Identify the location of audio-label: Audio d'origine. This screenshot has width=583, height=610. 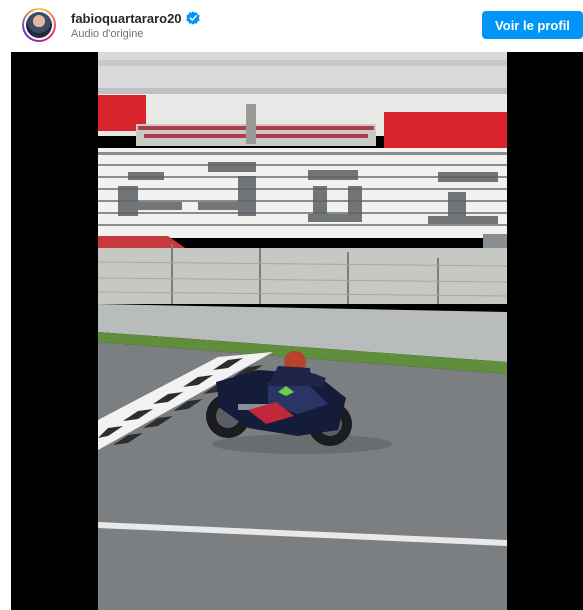
(107, 34).